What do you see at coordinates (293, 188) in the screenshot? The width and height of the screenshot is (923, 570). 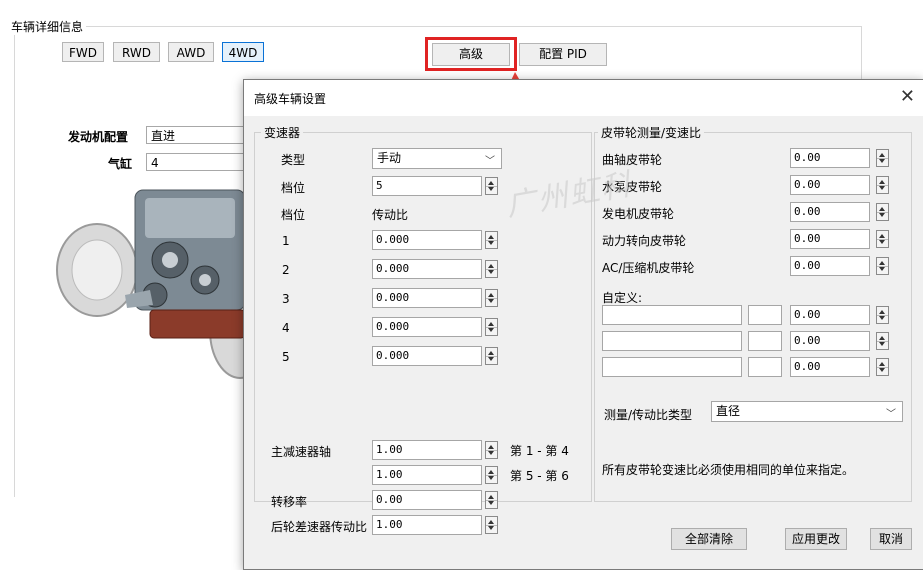 I see `gear-count-label: 档位` at bounding box center [293, 188].